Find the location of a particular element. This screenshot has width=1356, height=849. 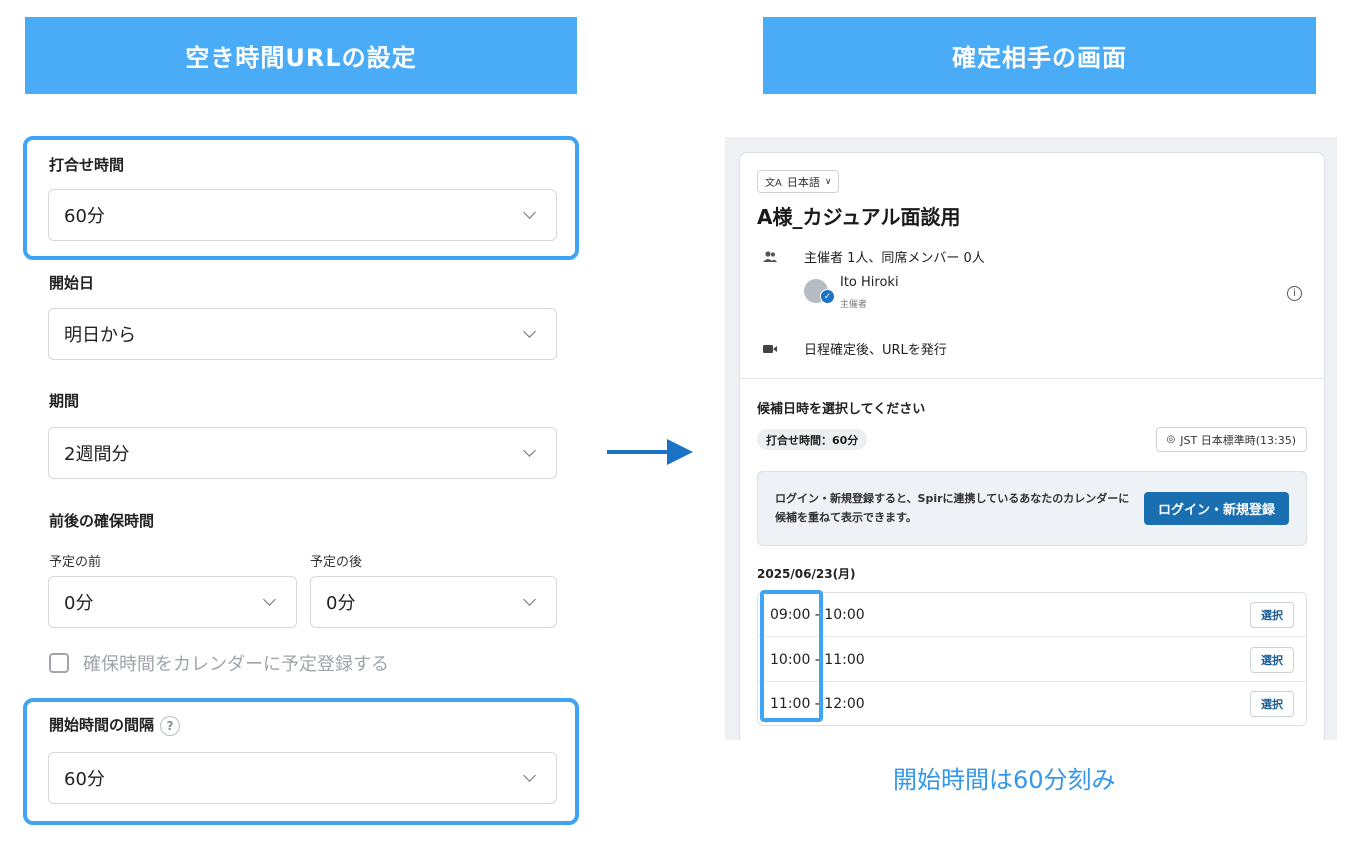

duration-pill: 打合せ時間：60分 is located at coordinates (812, 439).